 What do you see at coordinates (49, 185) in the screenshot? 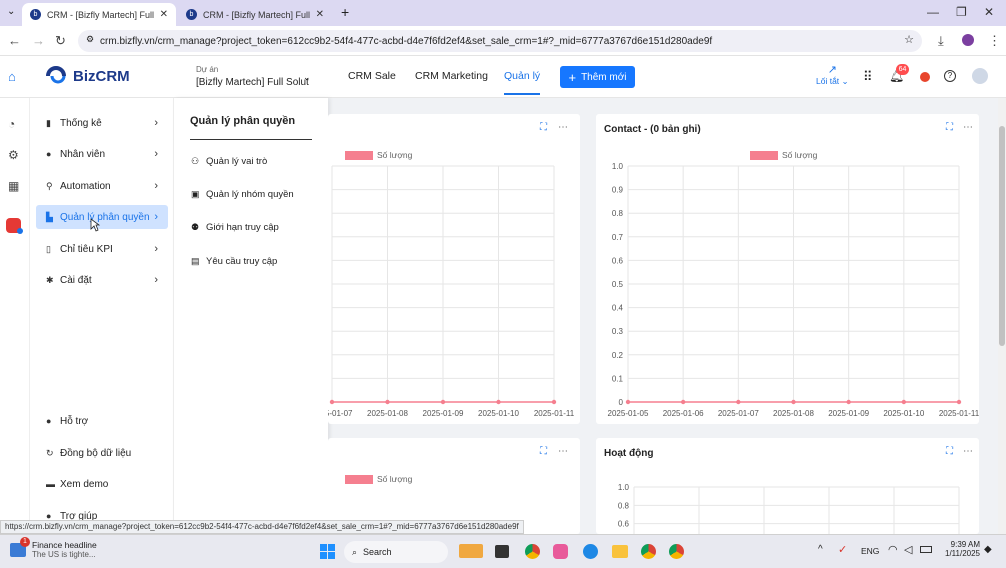
I see `automation-icon: ⚲` at bounding box center [49, 185].